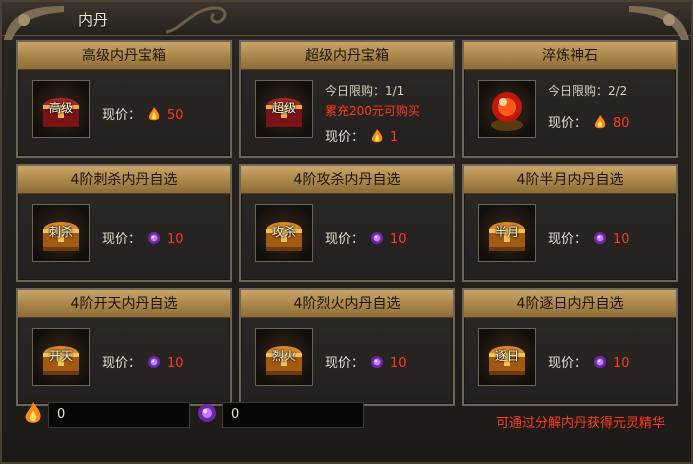 This screenshot has width=693, height=464. What do you see at coordinates (34, 23) in the screenshot?
I see `dragon-corner-left-icon` at bounding box center [34, 23].